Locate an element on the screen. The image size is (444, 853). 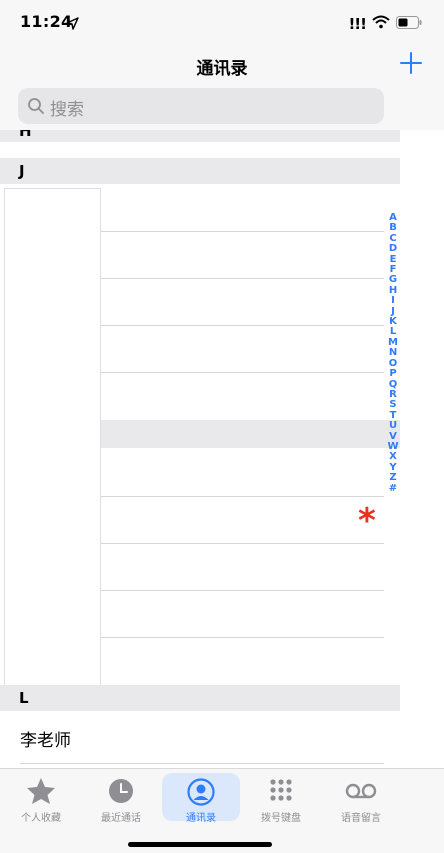
tab-bar: 个人收藏 最近通话 通讯录 拨号键盘 语音留言 is located at coordinates (222, 810).